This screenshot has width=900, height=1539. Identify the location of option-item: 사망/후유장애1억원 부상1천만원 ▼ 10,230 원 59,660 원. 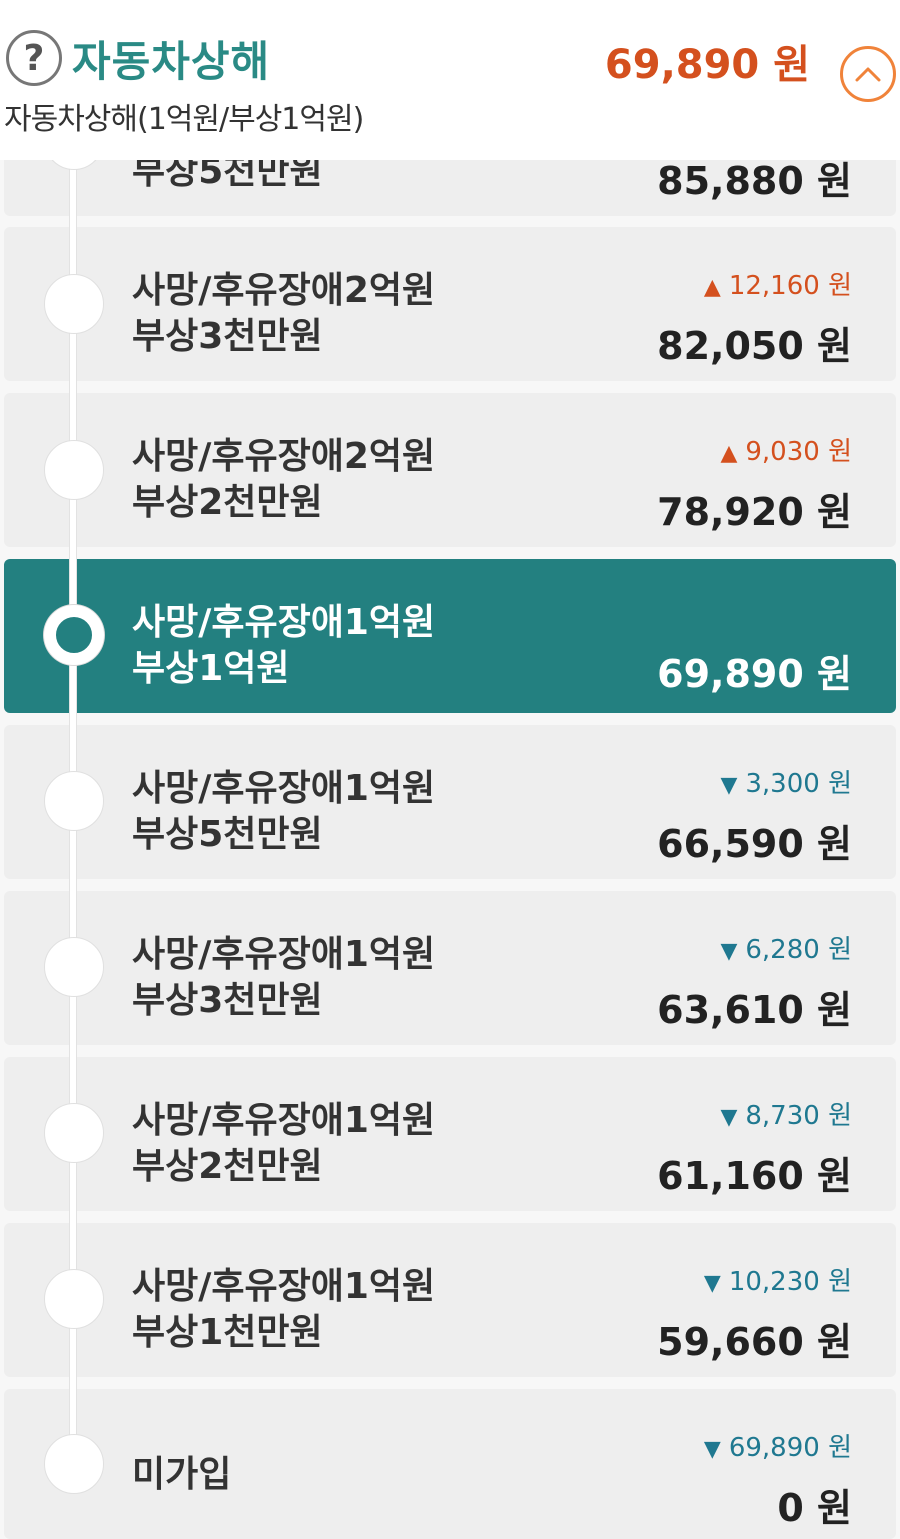
(450, 1300).